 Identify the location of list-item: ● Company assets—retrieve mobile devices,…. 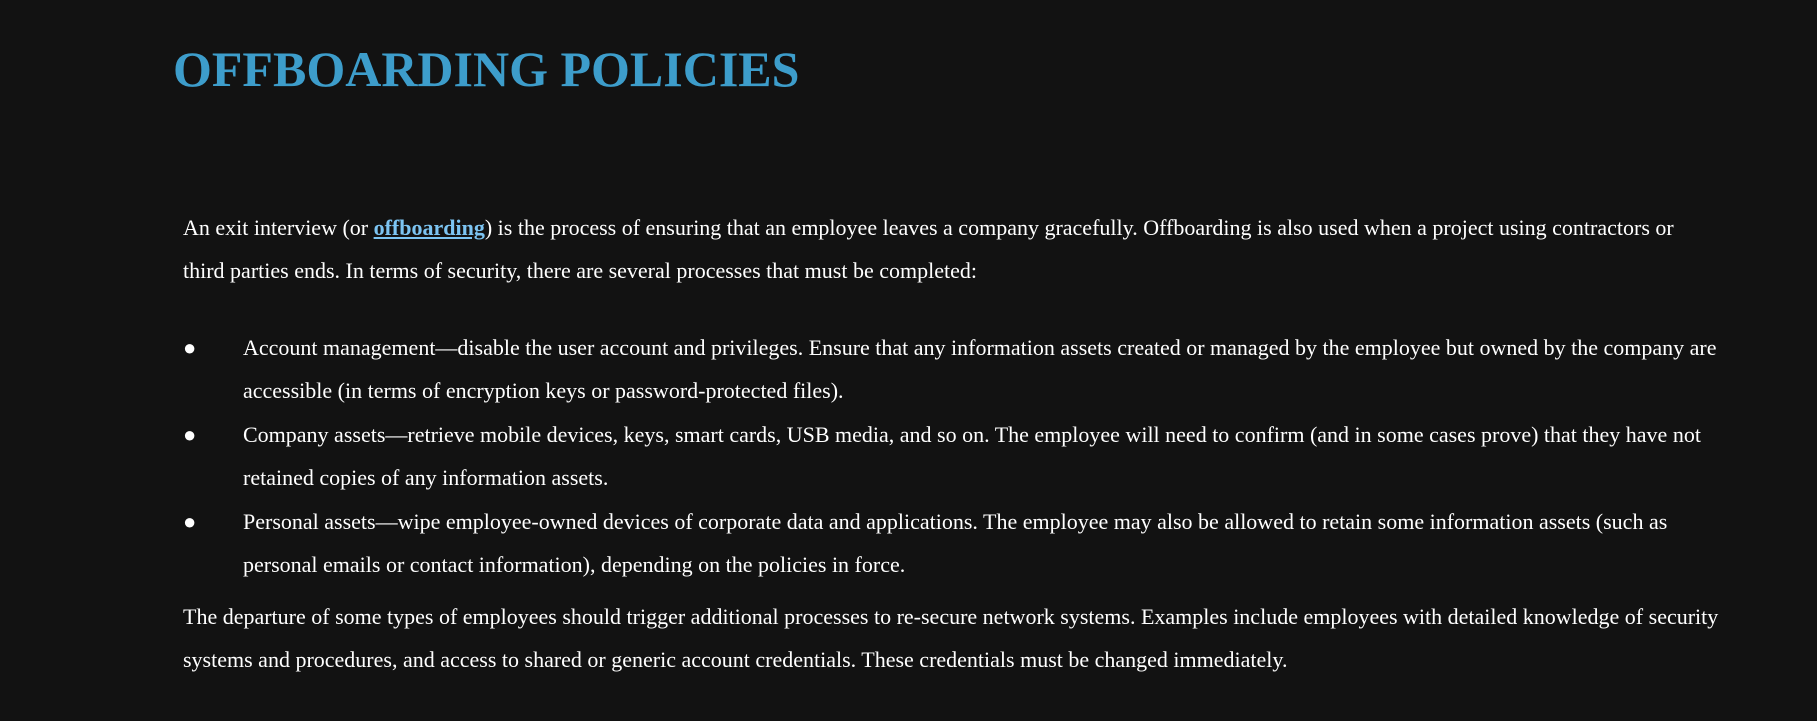
(963, 456).